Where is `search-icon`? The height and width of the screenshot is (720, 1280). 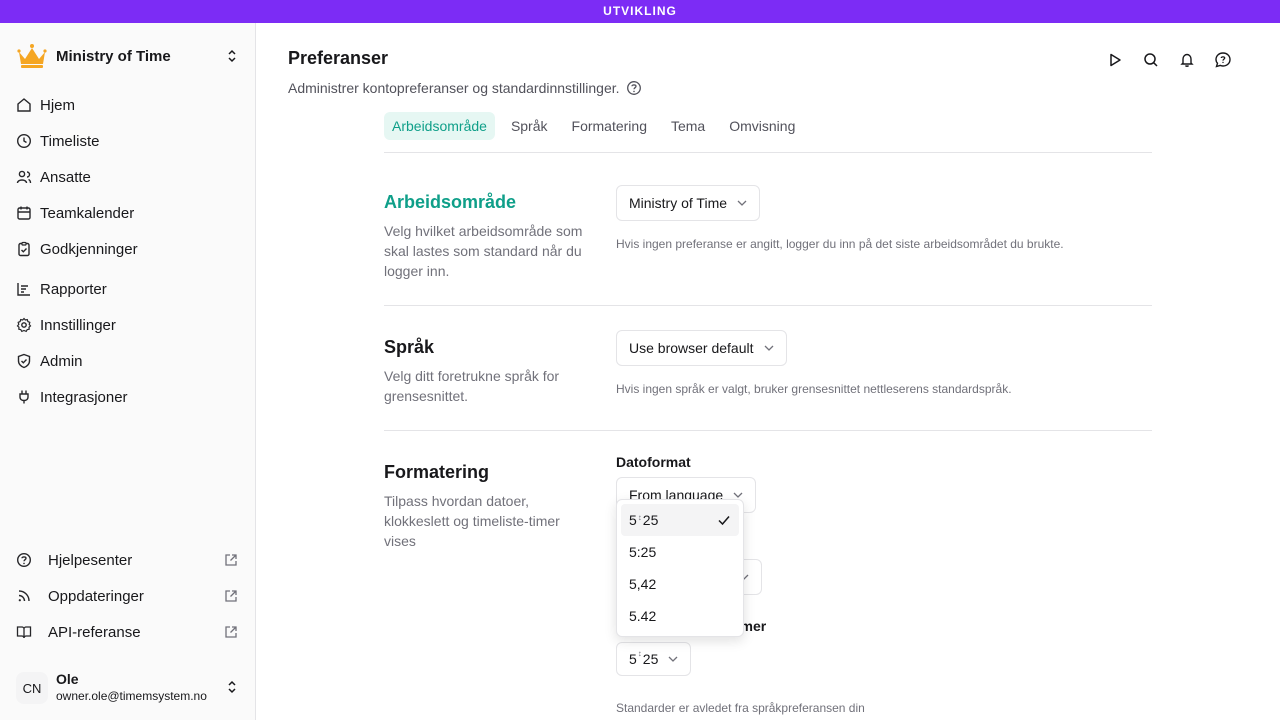 search-icon is located at coordinates (1151, 60).